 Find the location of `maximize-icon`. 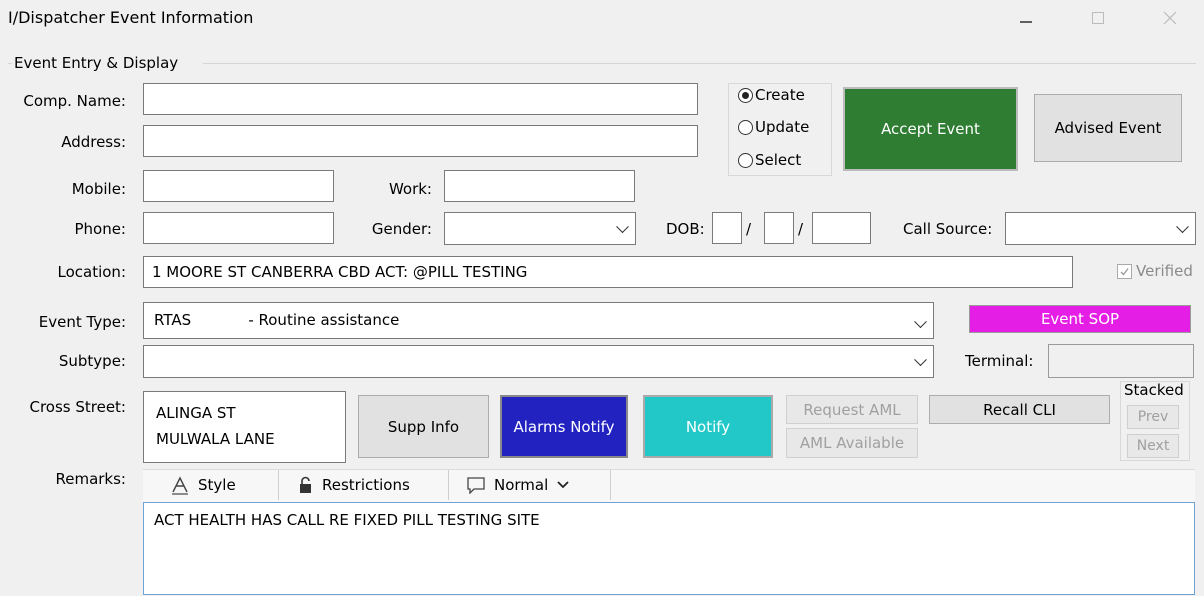

maximize-icon is located at coordinates (1098, 18).